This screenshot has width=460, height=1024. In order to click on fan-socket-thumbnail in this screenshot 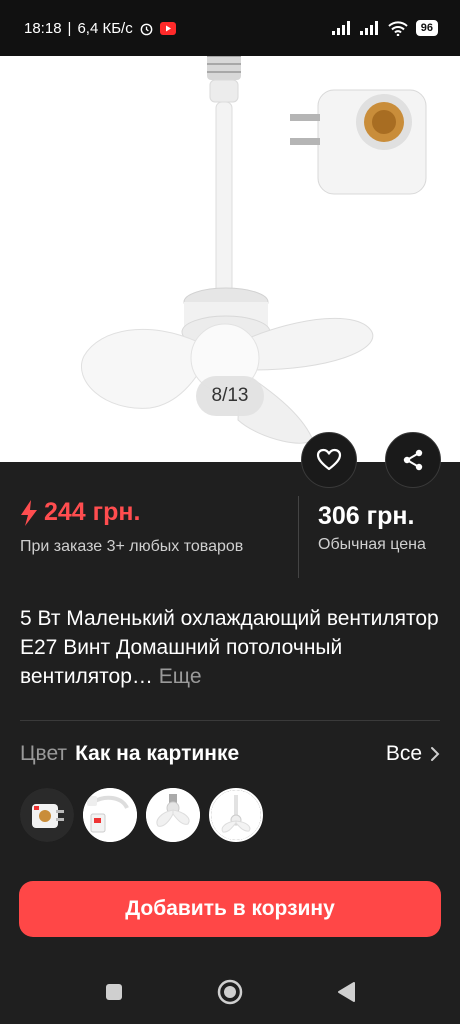, I will do `click(173, 815)`.